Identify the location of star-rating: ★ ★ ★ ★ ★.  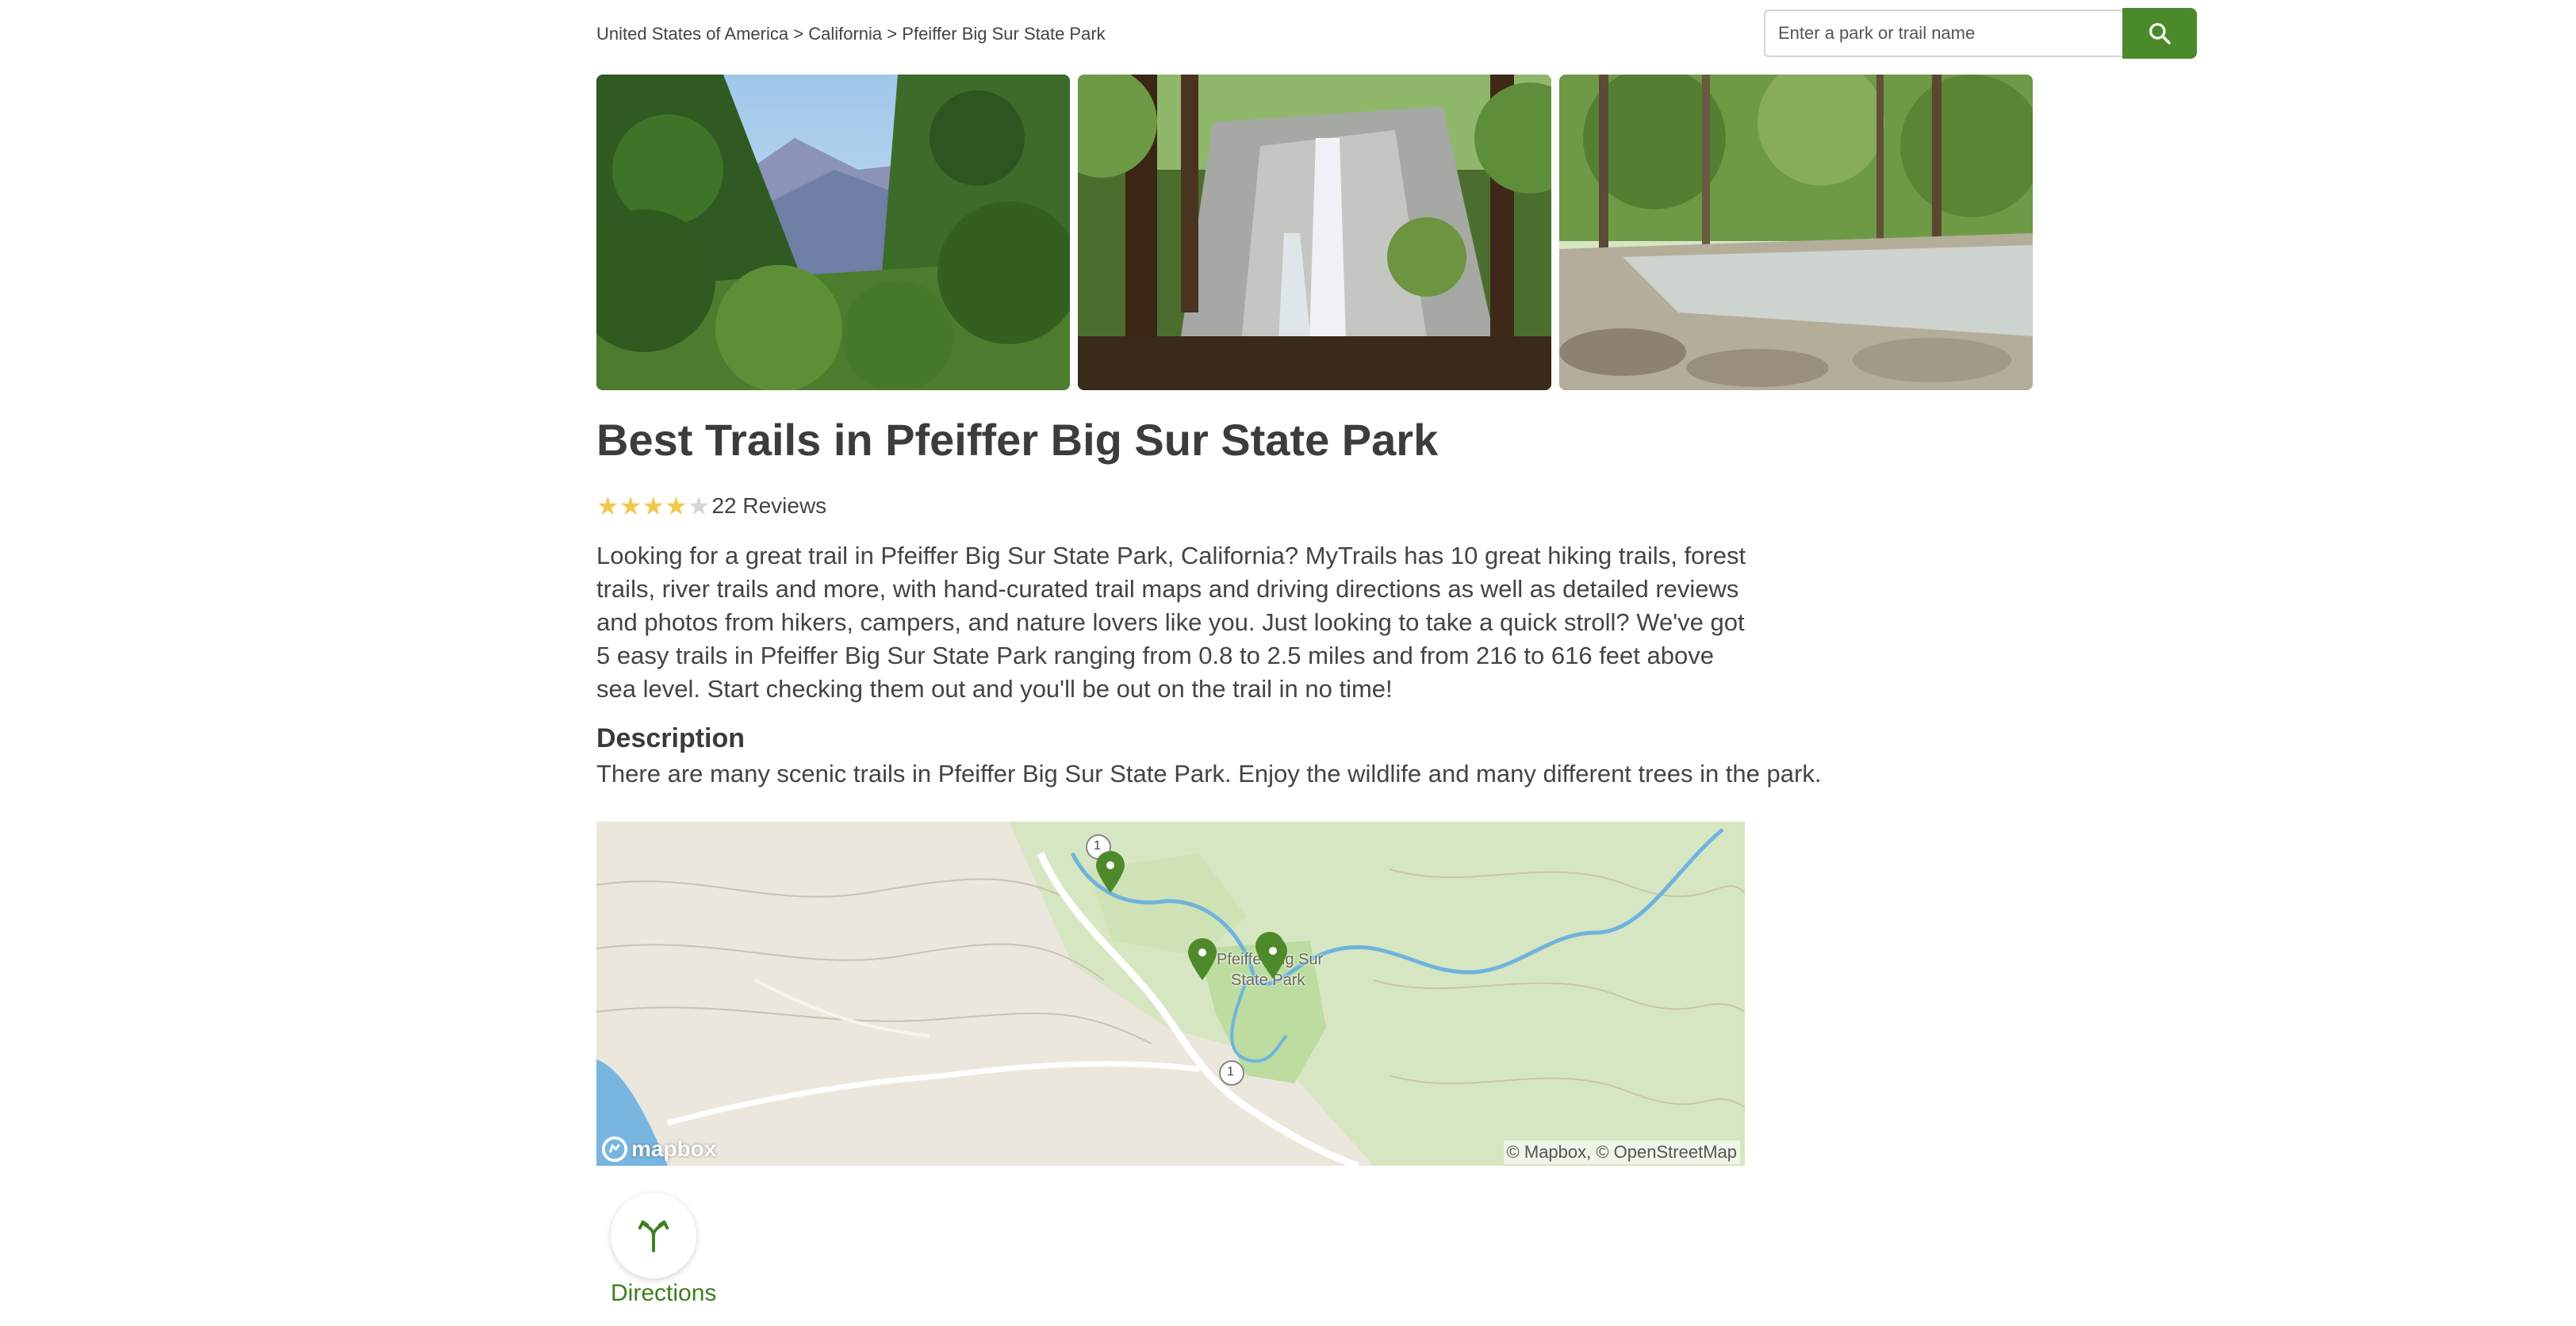
(653, 506).